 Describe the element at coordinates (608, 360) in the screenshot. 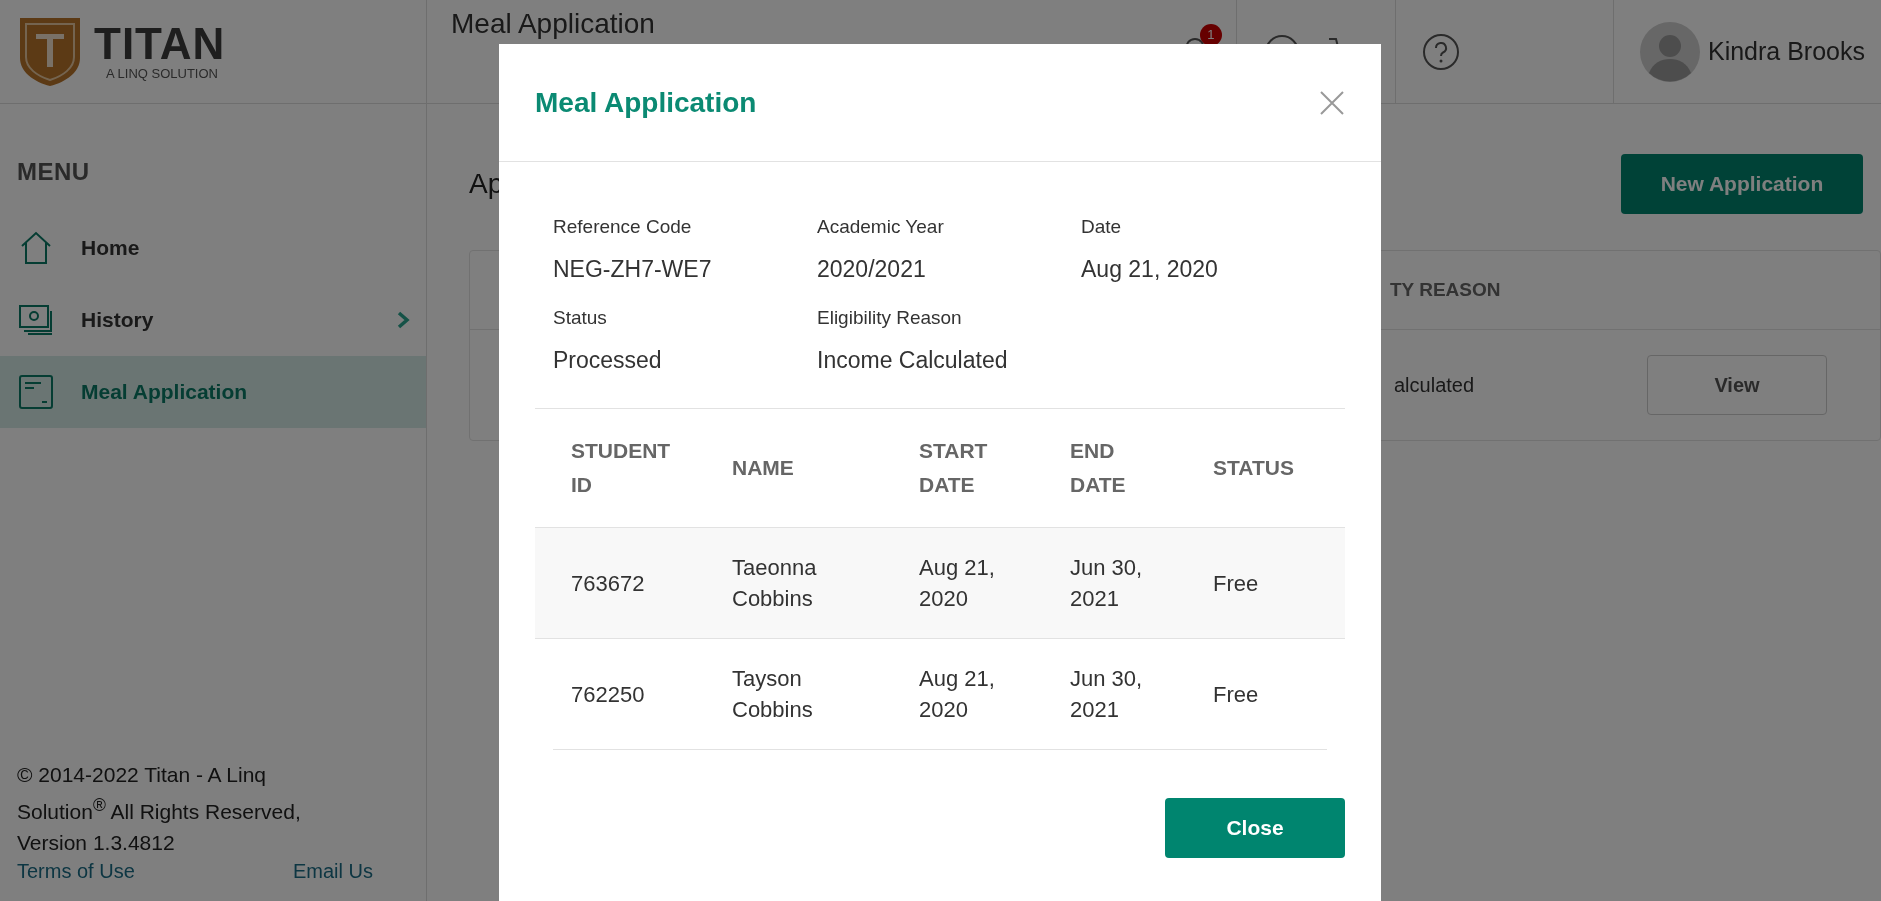

I see `field-value: Processed` at that location.